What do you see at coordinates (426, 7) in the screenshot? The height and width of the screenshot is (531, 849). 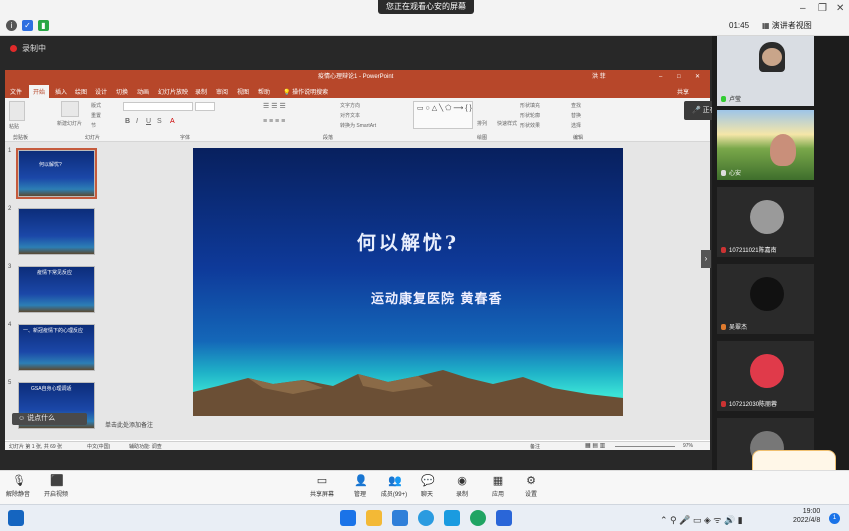 I see `screen-share-banner: 您正在观看心安的屏幕` at bounding box center [426, 7].